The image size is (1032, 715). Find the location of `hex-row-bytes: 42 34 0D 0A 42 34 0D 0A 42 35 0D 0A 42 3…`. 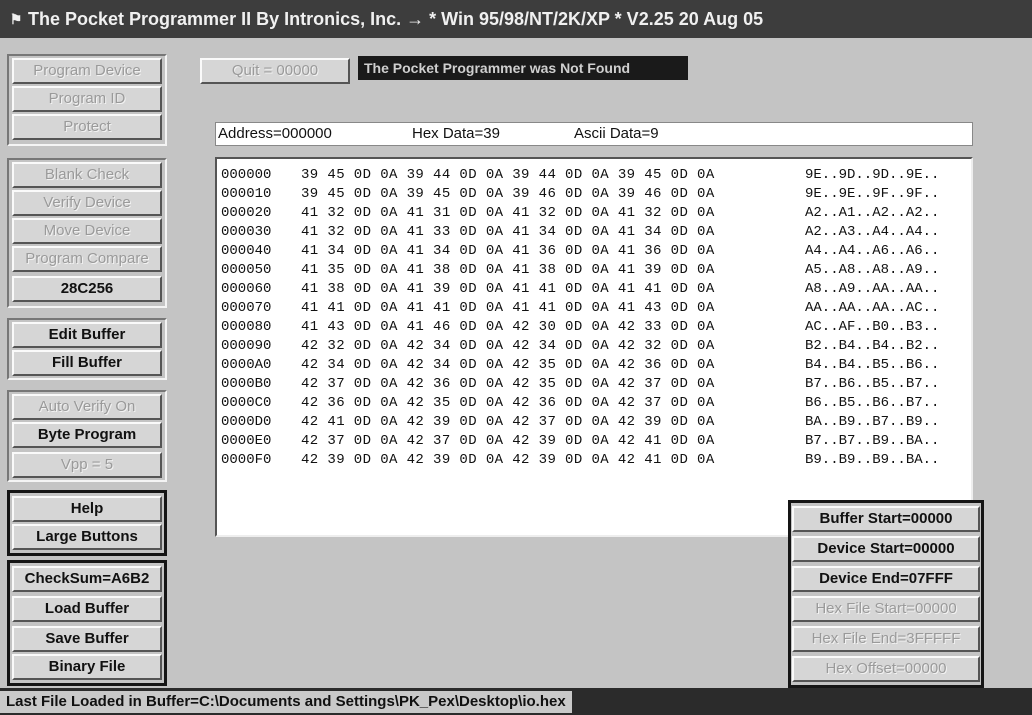

hex-row-bytes: 42 34 0D 0A 42 34 0D 0A 42 35 0D 0A 42 3… is located at coordinates (508, 365).